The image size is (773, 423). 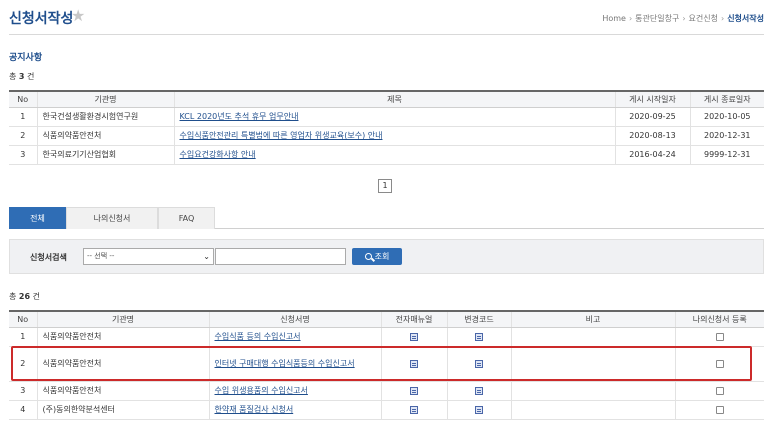 I want to click on notice-end-date: 9999-12-31, so click(x=726, y=155).